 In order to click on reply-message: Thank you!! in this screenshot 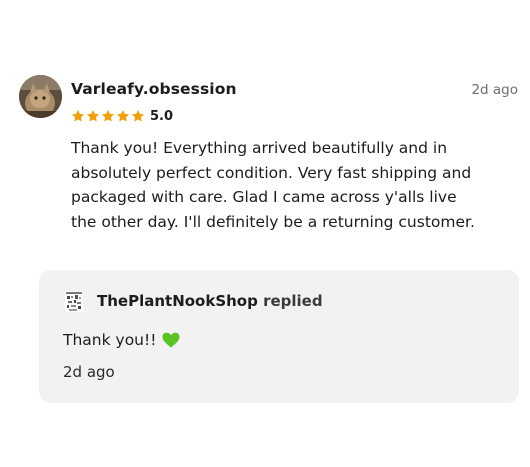, I will do `click(121, 340)`.